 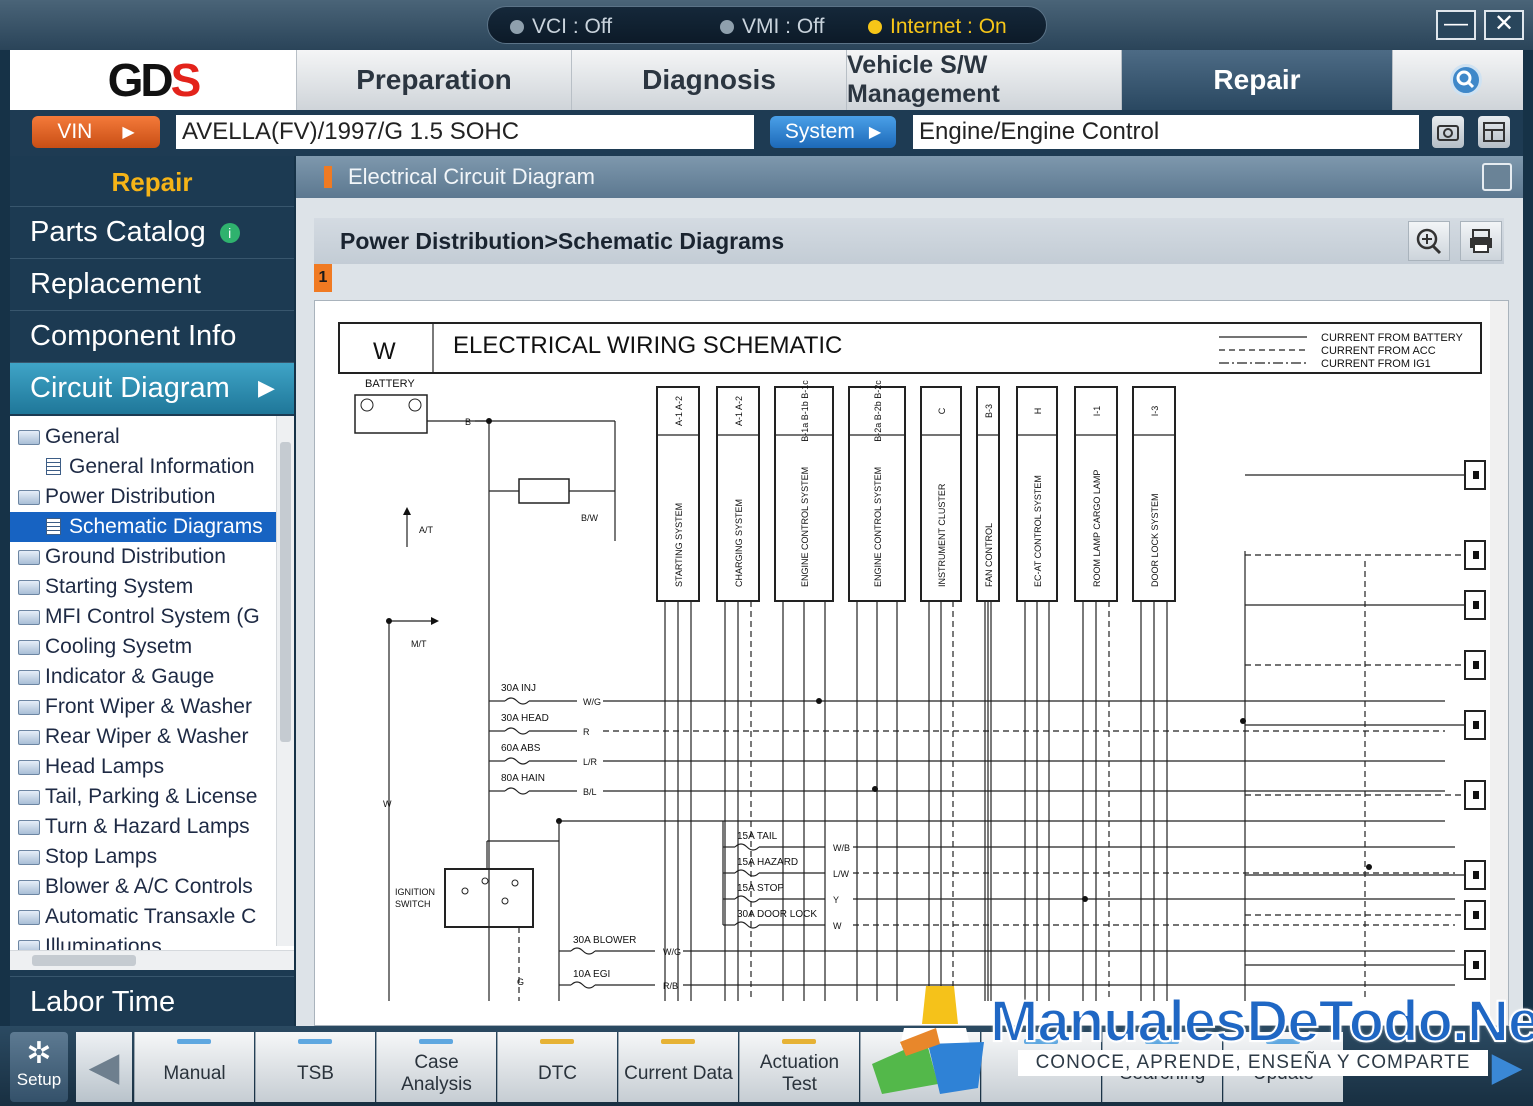 What do you see at coordinates (1155, 411) in the screenshot?
I see `system-code: I-3` at bounding box center [1155, 411].